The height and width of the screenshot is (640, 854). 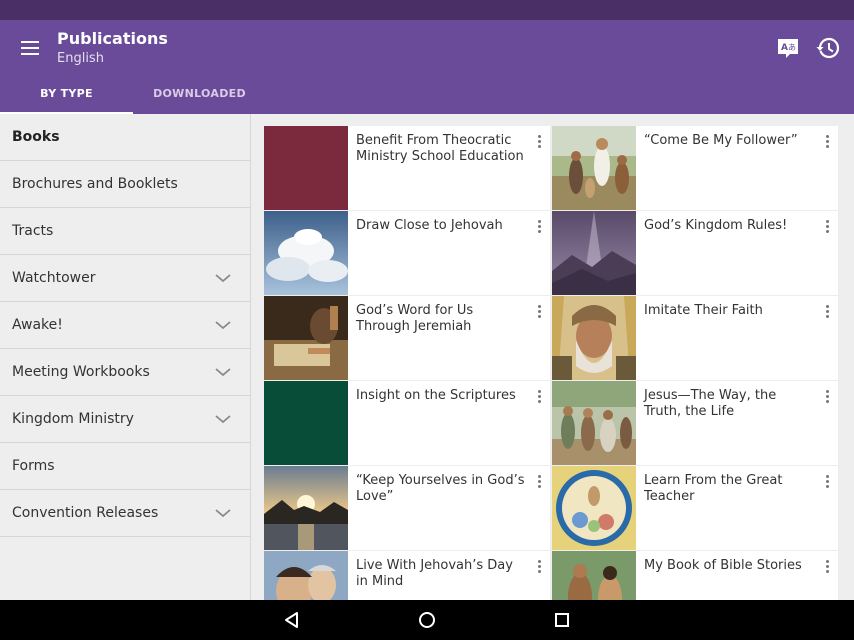 I want to click on publication-card: Imitate Their Faith, so click(x=695, y=338).